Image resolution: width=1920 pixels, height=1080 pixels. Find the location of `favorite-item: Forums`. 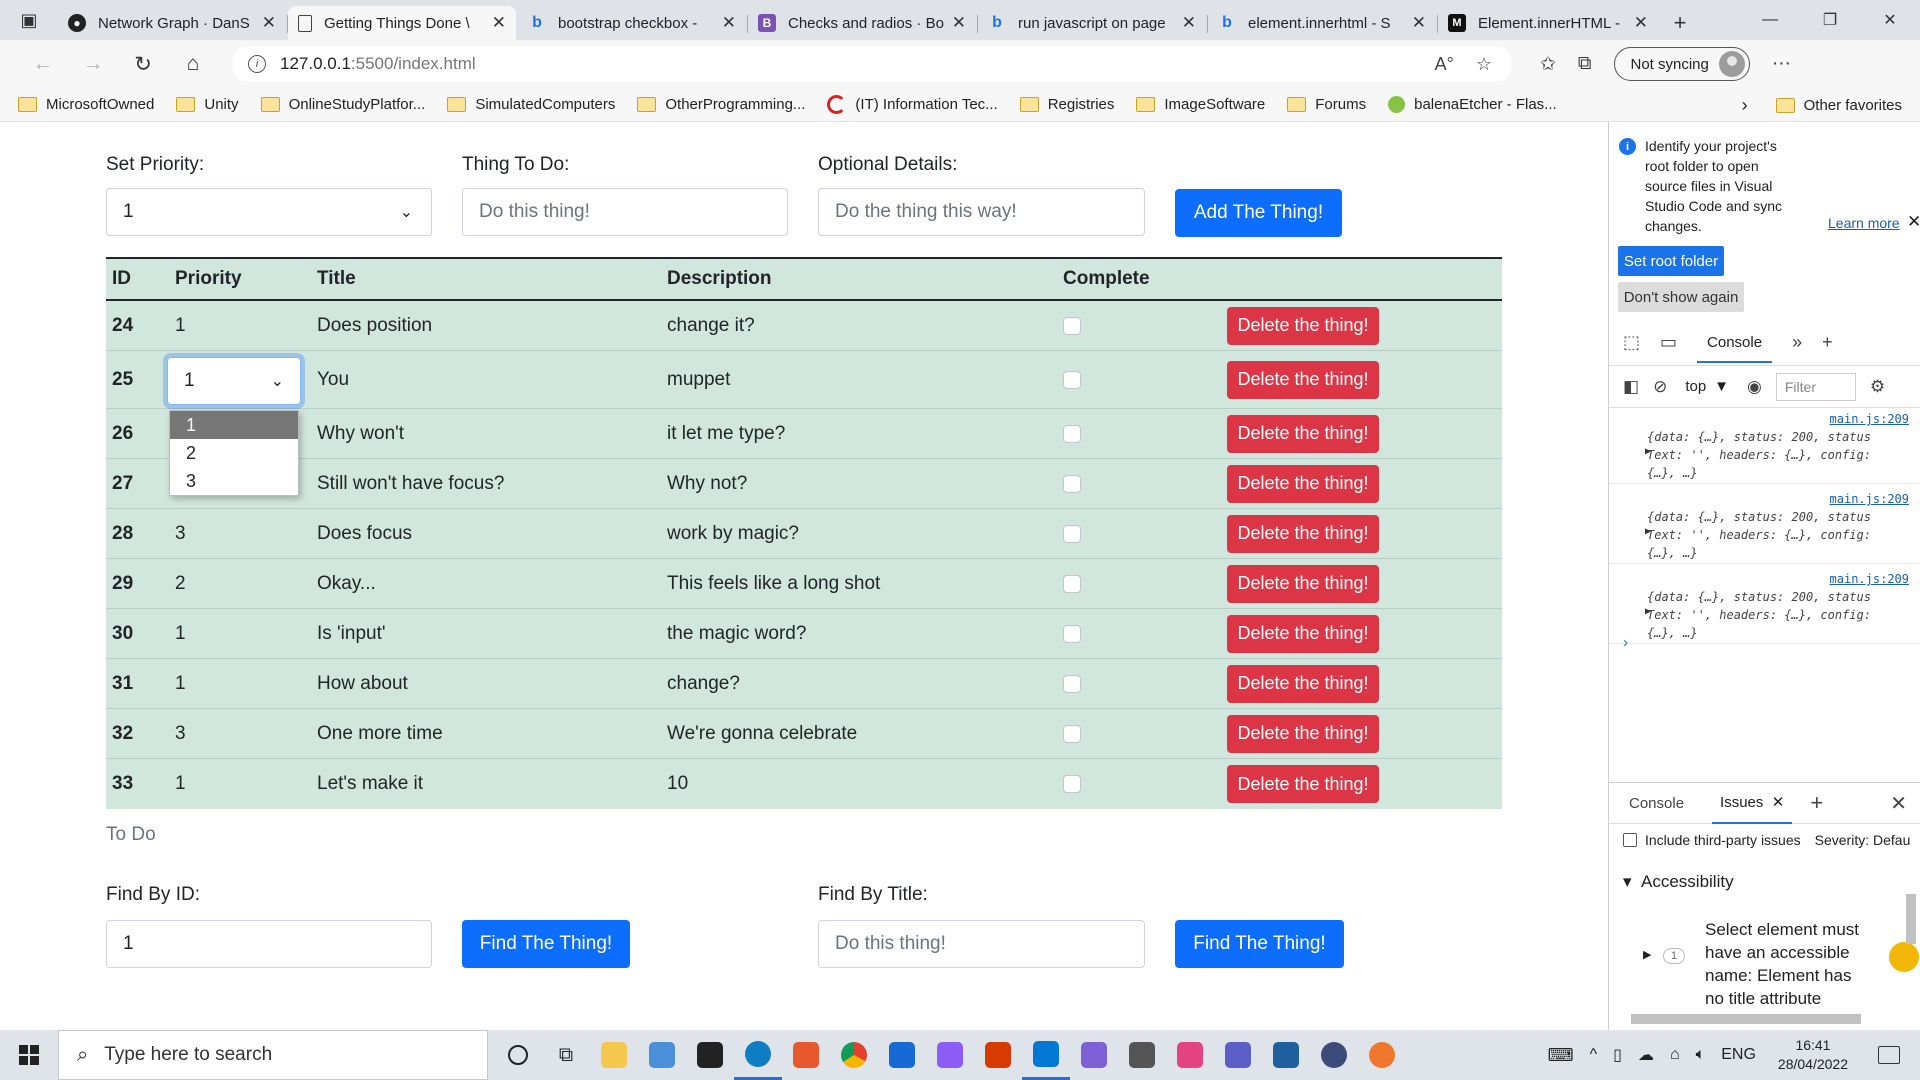

favorite-item: Forums is located at coordinates (1326, 104).